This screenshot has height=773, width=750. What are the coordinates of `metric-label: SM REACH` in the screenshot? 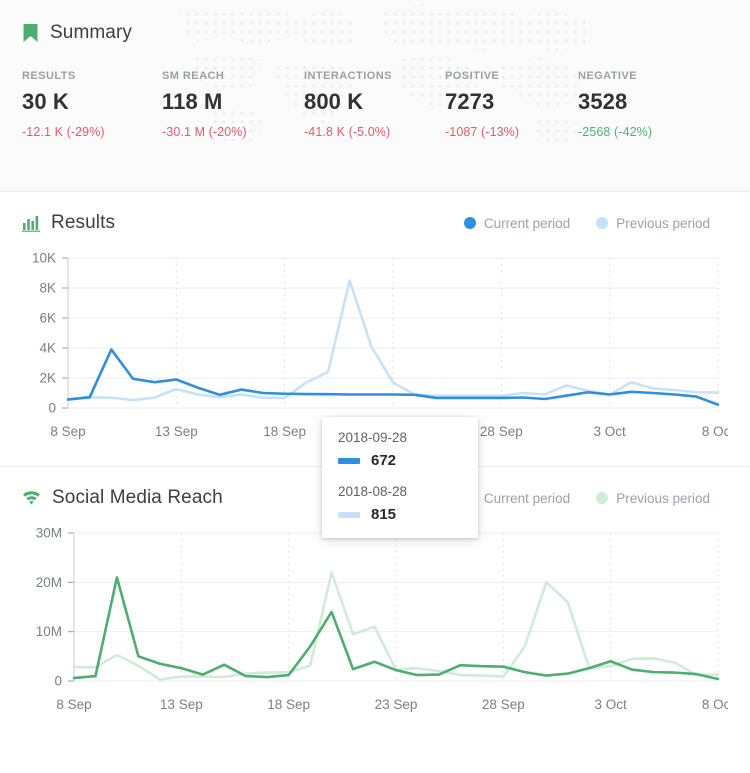 It's located at (193, 76).